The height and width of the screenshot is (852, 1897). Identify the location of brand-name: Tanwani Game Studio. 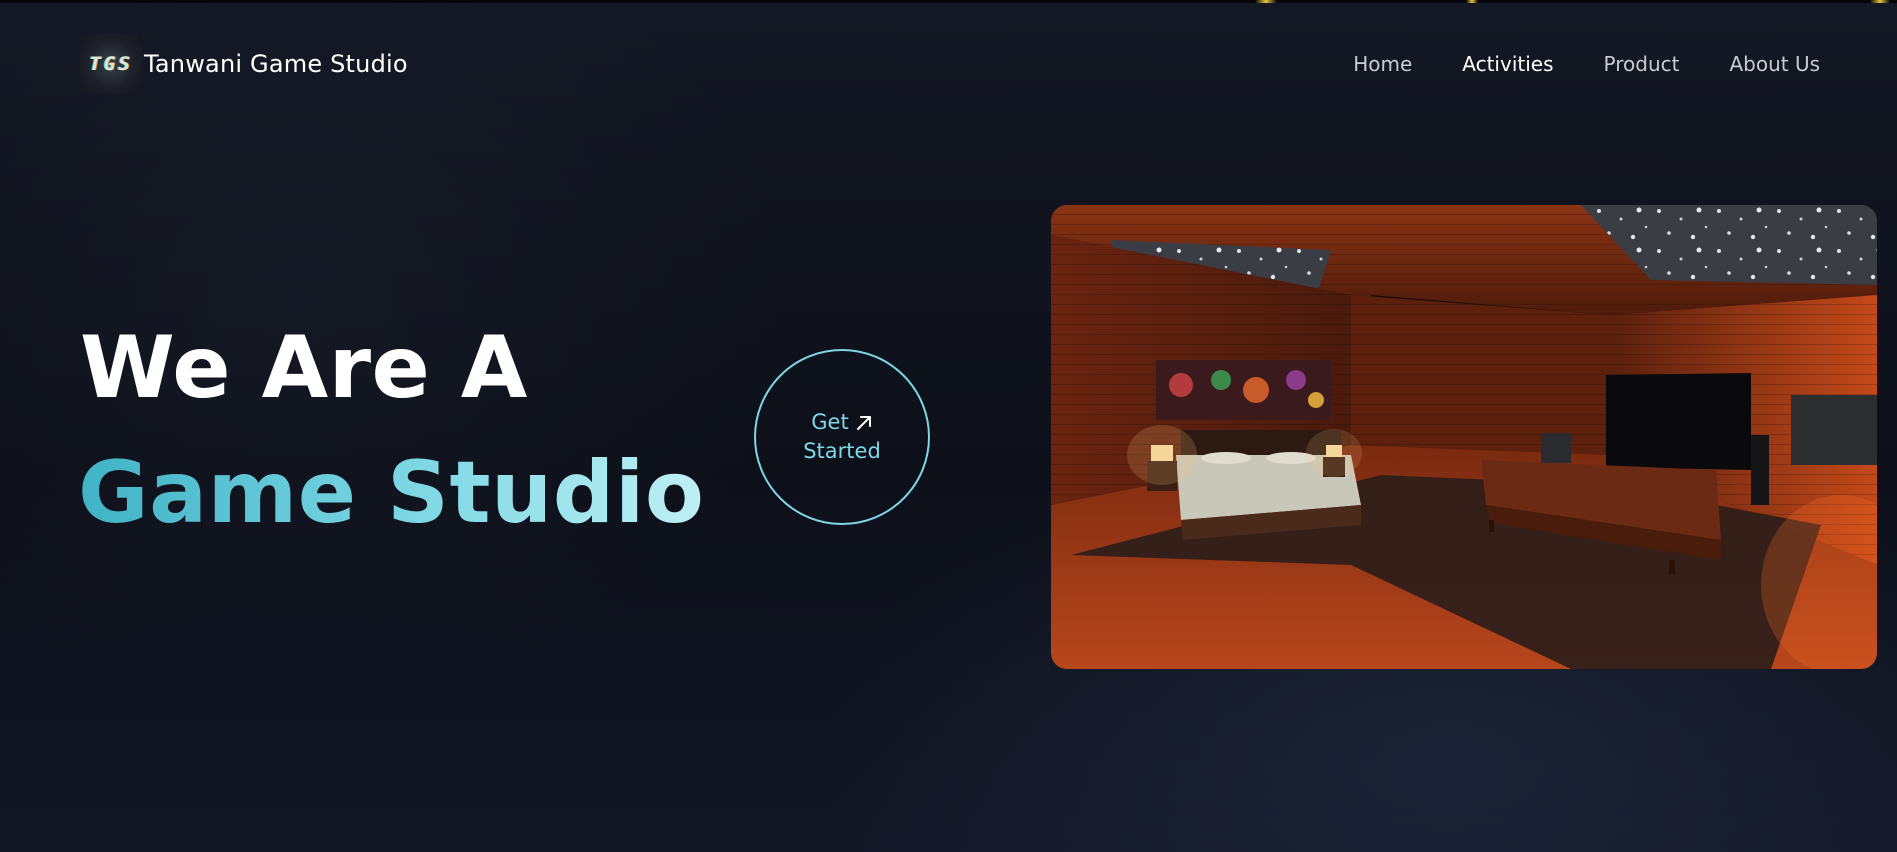
(276, 64).